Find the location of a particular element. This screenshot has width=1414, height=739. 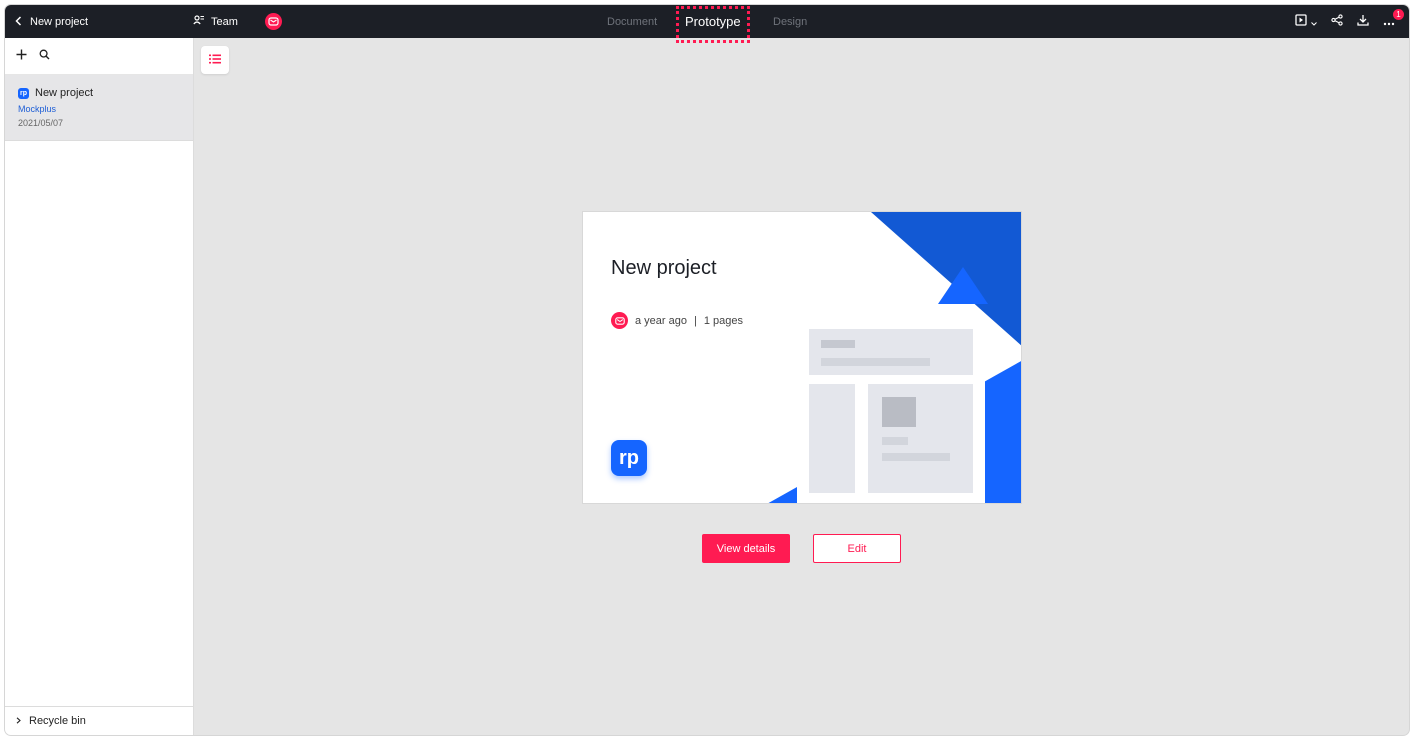

card-meta: a year ago | 1 pages is located at coordinates (677, 320).